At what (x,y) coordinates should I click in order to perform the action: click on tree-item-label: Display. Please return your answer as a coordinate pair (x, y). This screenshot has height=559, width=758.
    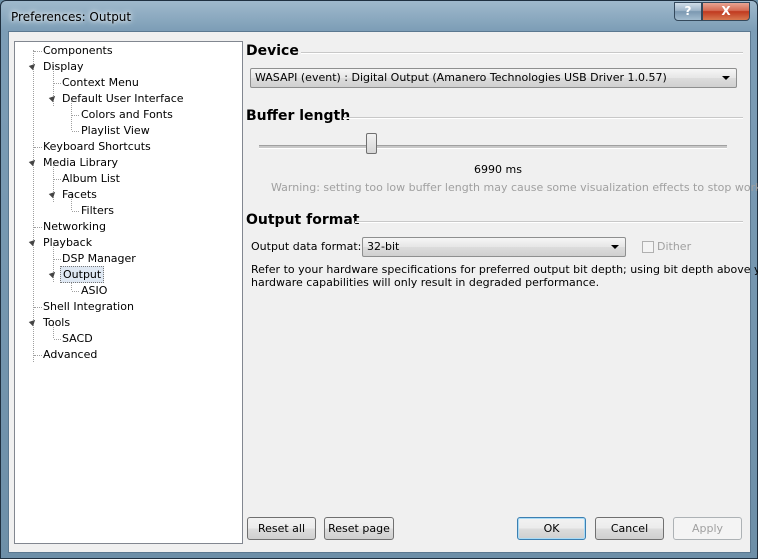
    Looking at the image, I should click on (63, 66).